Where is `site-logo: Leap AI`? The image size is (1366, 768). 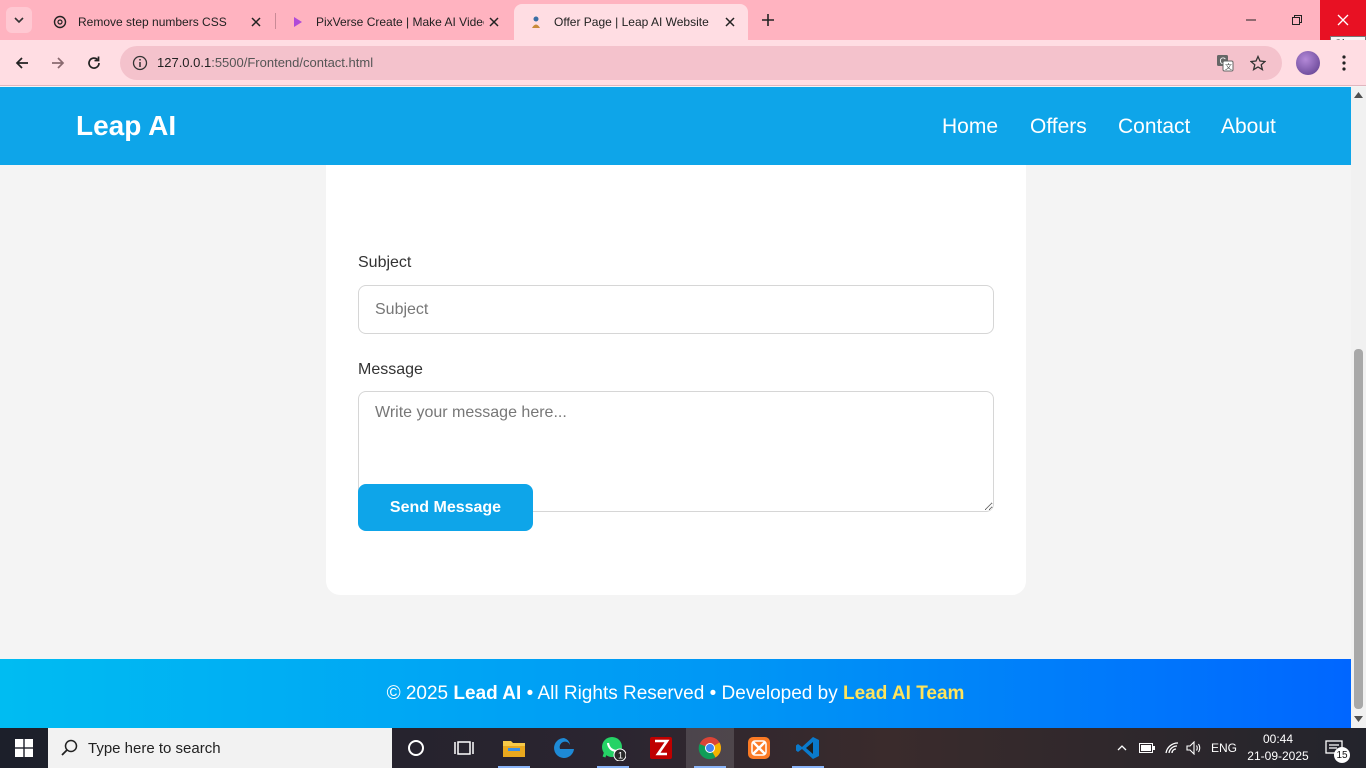 site-logo: Leap AI is located at coordinates (126, 126).